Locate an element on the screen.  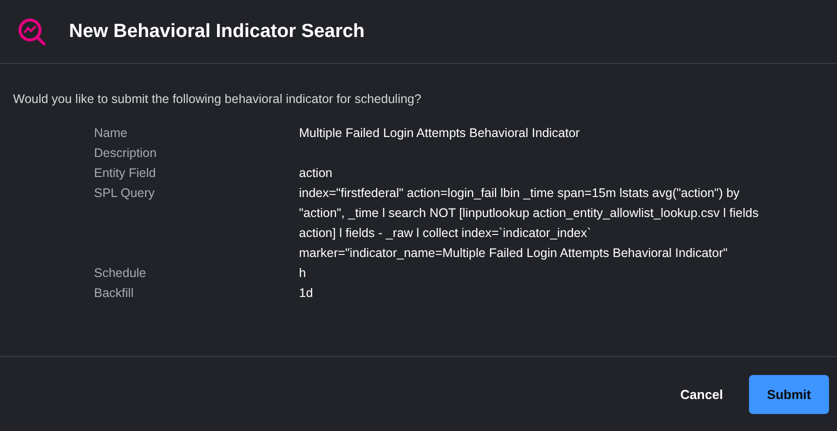
detail-label: Entity Field is located at coordinates (125, 173).